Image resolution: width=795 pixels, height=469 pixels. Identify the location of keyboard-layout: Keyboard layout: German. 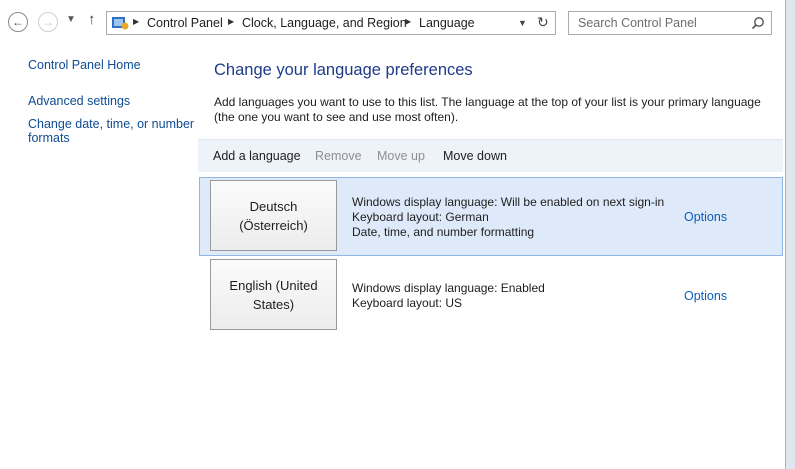
(420, 217).